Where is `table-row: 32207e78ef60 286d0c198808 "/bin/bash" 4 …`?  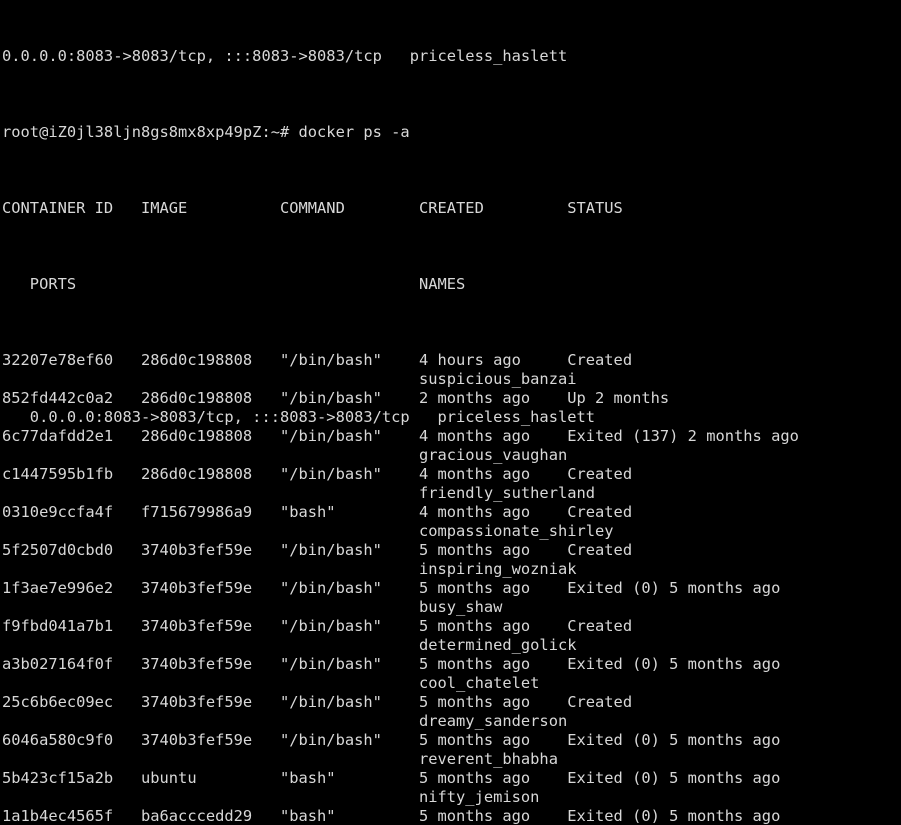
table-row: 32207e78ef60 286d0c198808 "/bin/bash" 4 … is located at coordinates (317, 360).